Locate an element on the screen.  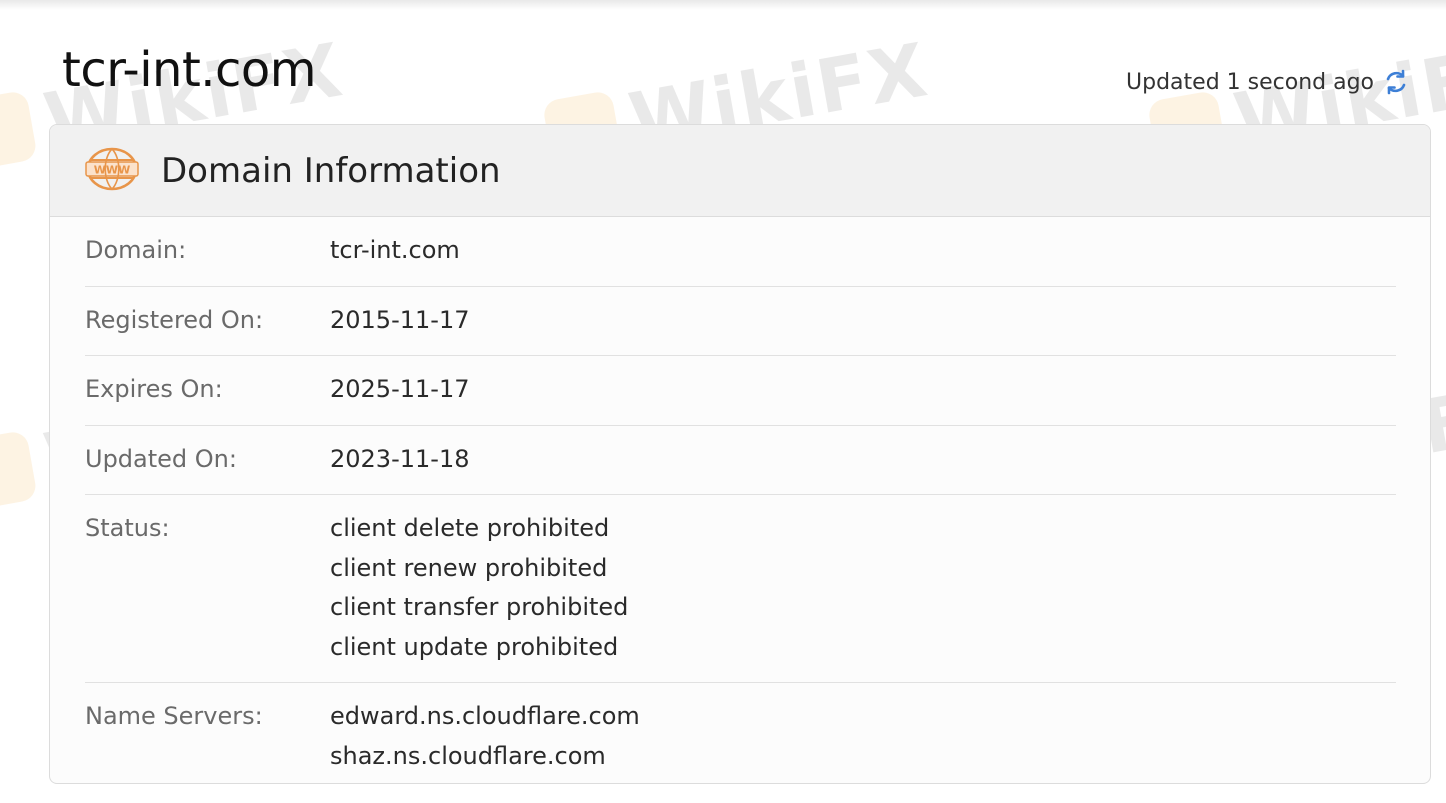
row-value: 2023-11-18 is located at coordinates (399, 460).